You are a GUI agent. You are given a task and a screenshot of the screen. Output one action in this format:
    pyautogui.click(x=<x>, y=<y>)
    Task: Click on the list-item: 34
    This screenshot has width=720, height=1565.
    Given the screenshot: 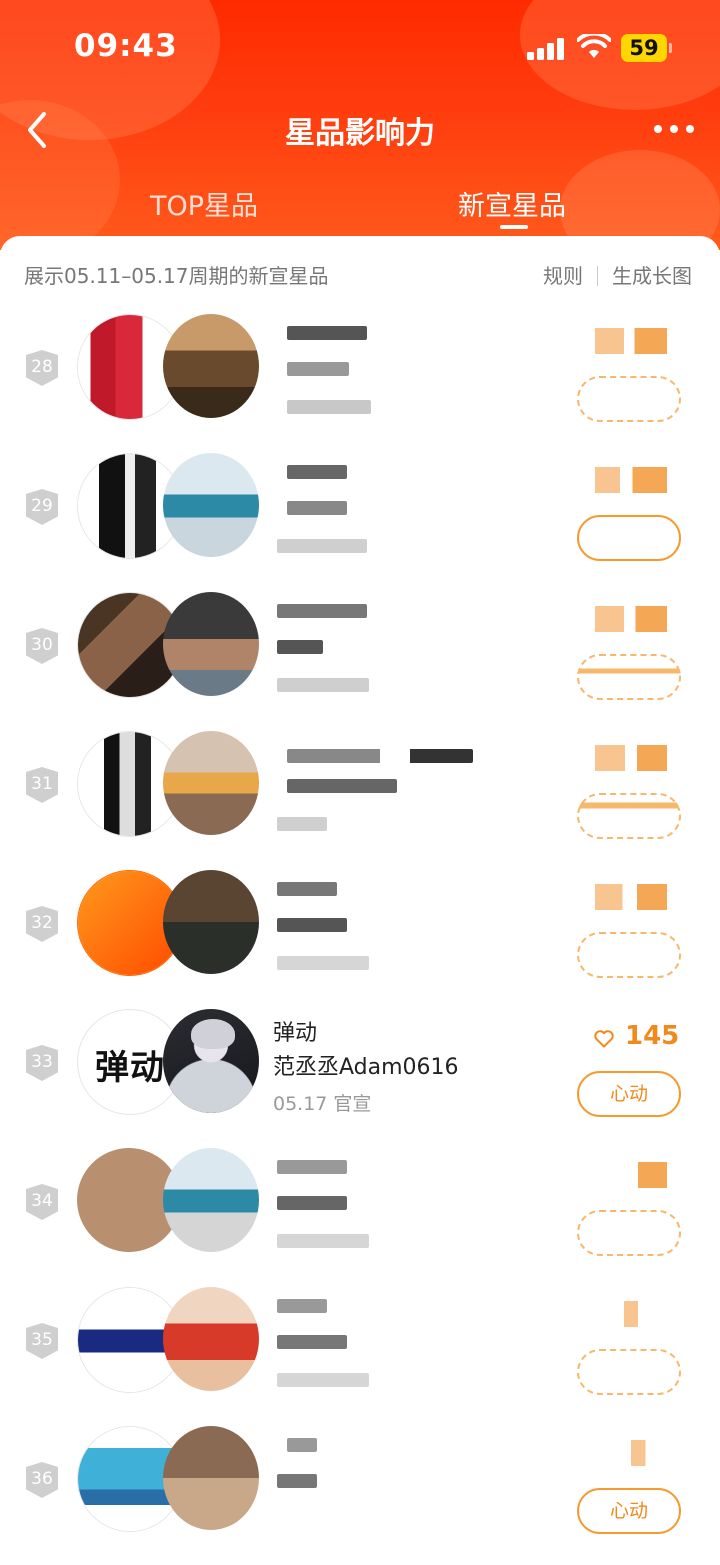 What is the action you would take?
    pyautogui.click(x=360, y=1217)
    